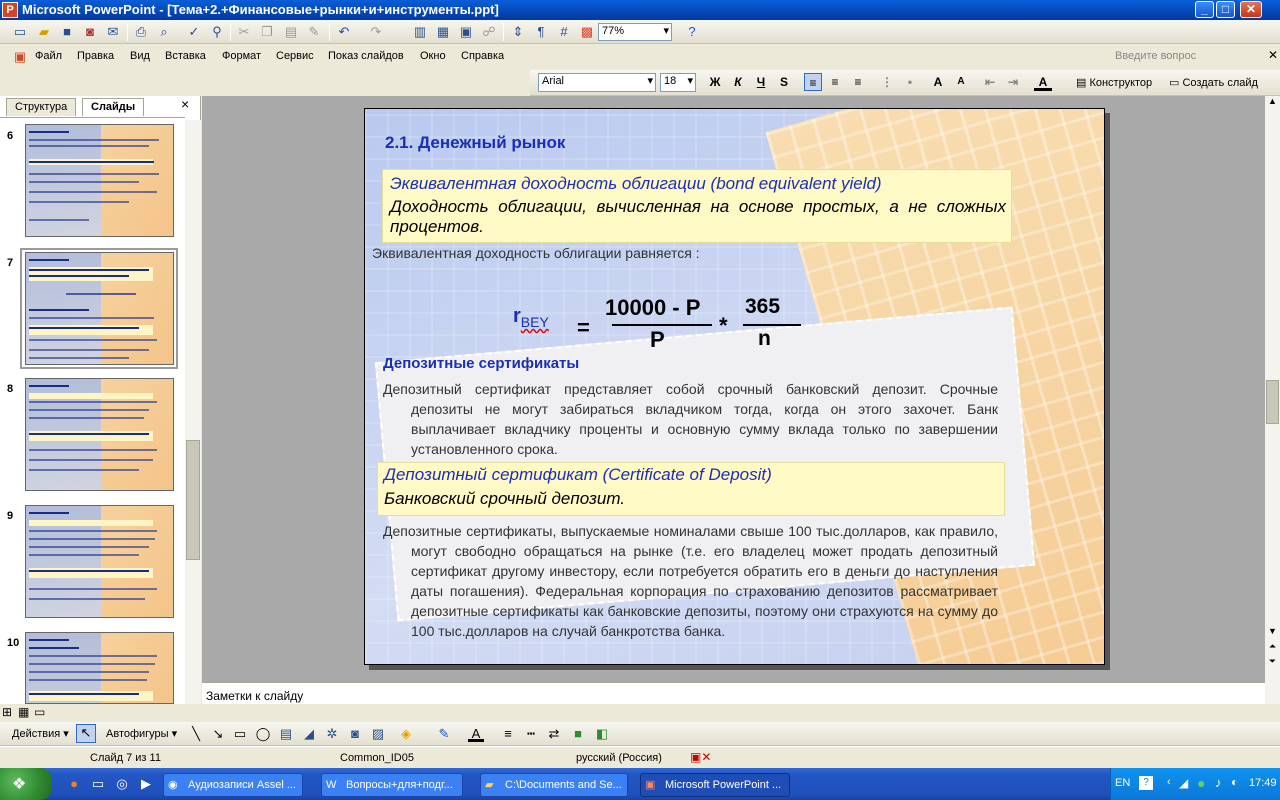 Image resolution: width=1280 pixels, height=800 pixels. I want to click on increase-indent-icon: ⇥, so click(1013, 82).